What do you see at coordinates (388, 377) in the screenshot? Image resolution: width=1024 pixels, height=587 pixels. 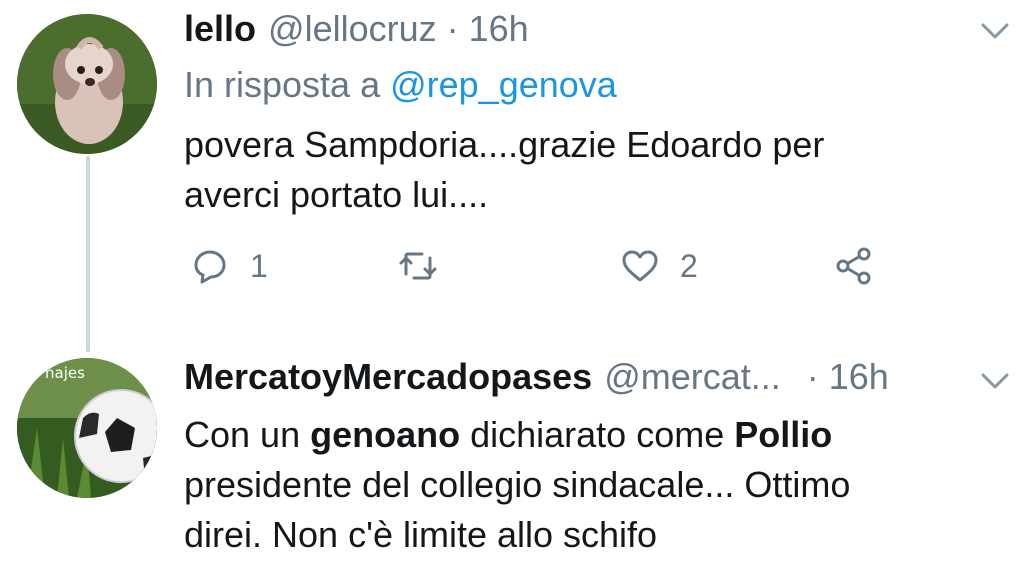 I see `display-name: MercatoyMercadopases` at bounding box center [388, 377].